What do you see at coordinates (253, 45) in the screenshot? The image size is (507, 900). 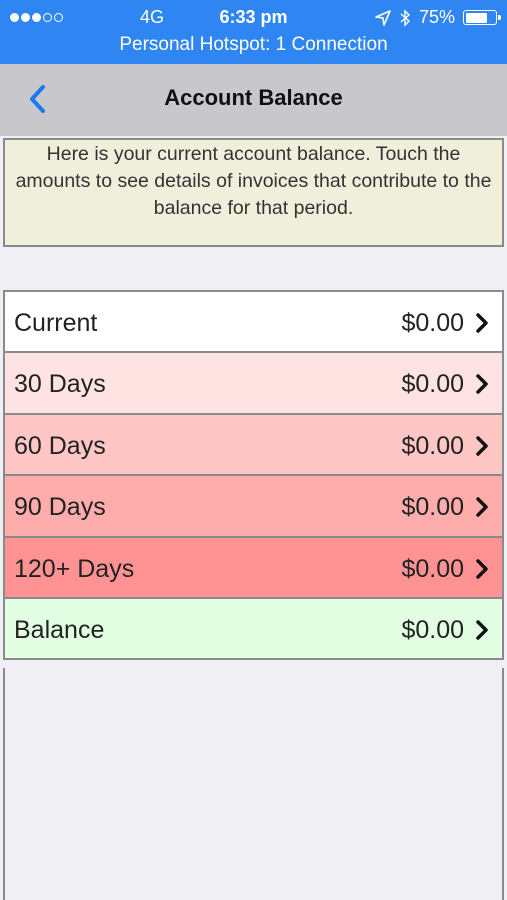 I see `hotspot-banner: Personal Hotspot: 1 Connection` at bounding box center [253, 45].